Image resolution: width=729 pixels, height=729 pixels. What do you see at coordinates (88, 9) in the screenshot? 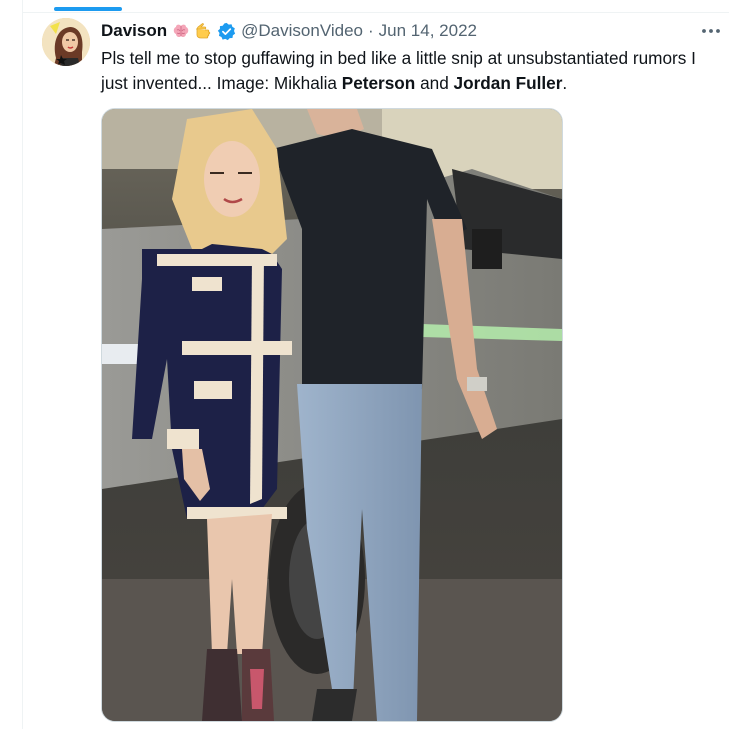
I see `active-tab-indicator` at bounding box center [88, 9].